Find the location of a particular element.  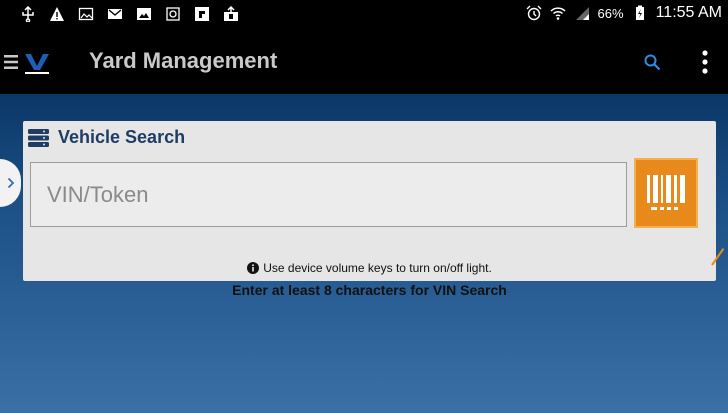

status-time: 11:55 AM is located at coordinates (688, 12).